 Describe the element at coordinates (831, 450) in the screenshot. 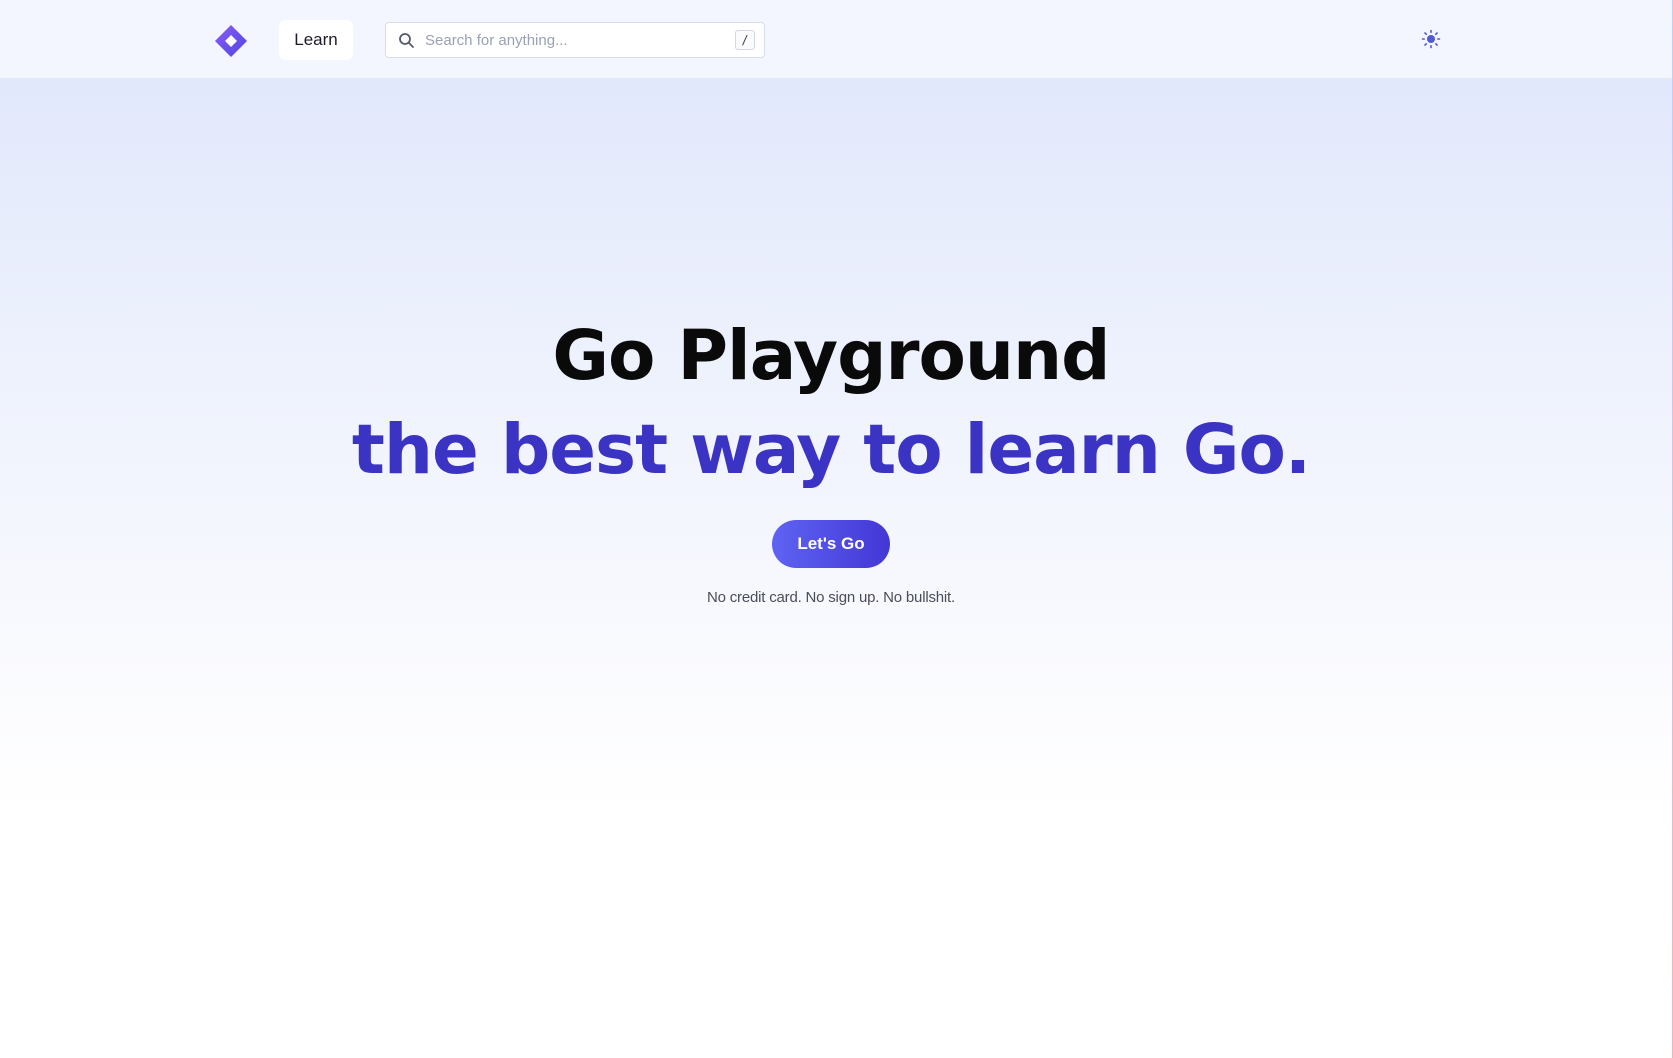

I see `hero-subtitle: the best way to learn Go.` at that location.